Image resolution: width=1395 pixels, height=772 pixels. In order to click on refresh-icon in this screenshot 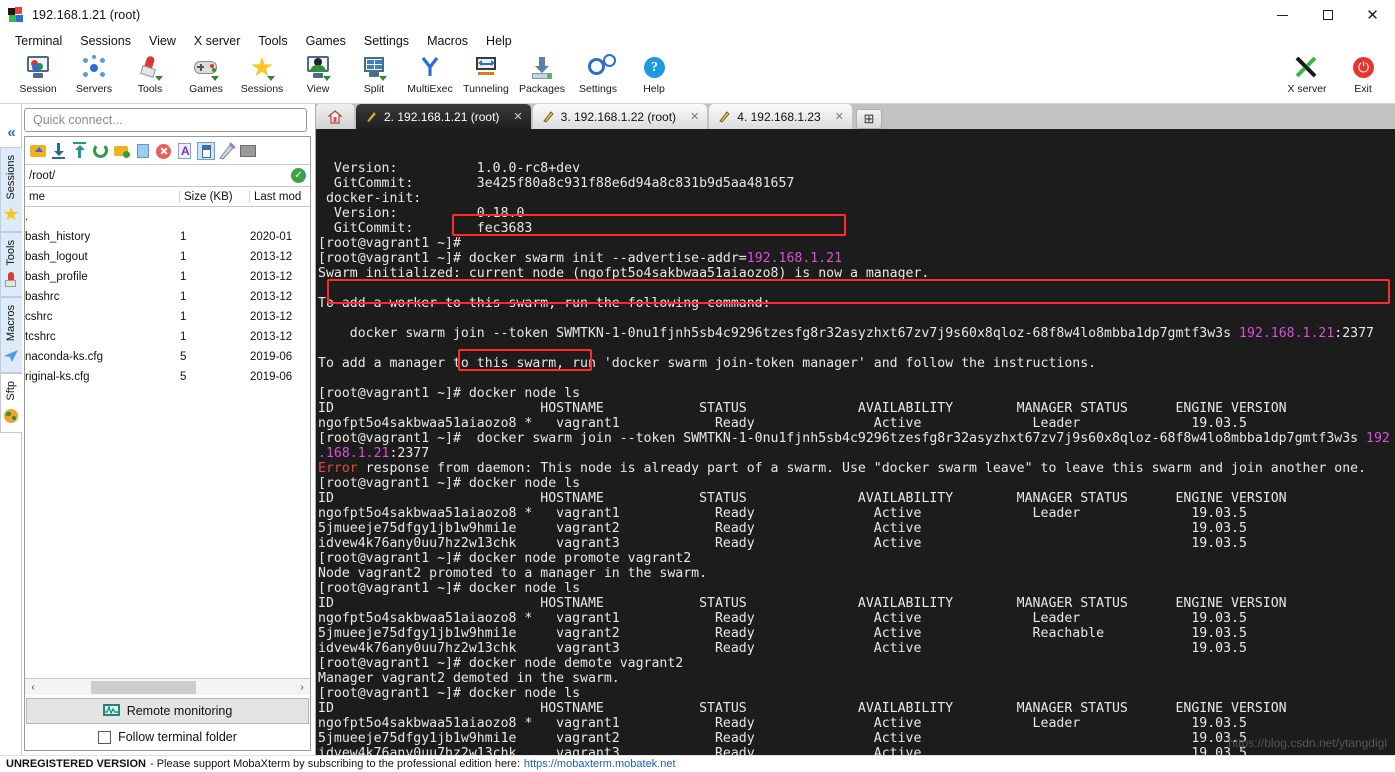, I will do `click(101, 151)`.